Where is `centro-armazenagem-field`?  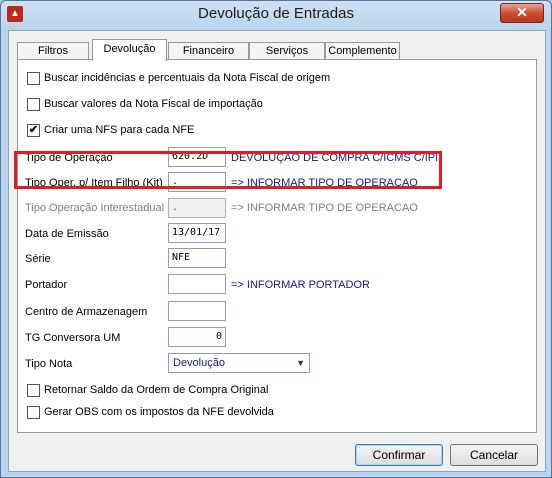 centro-armazenagem-field is located at coordinates (197, 311).